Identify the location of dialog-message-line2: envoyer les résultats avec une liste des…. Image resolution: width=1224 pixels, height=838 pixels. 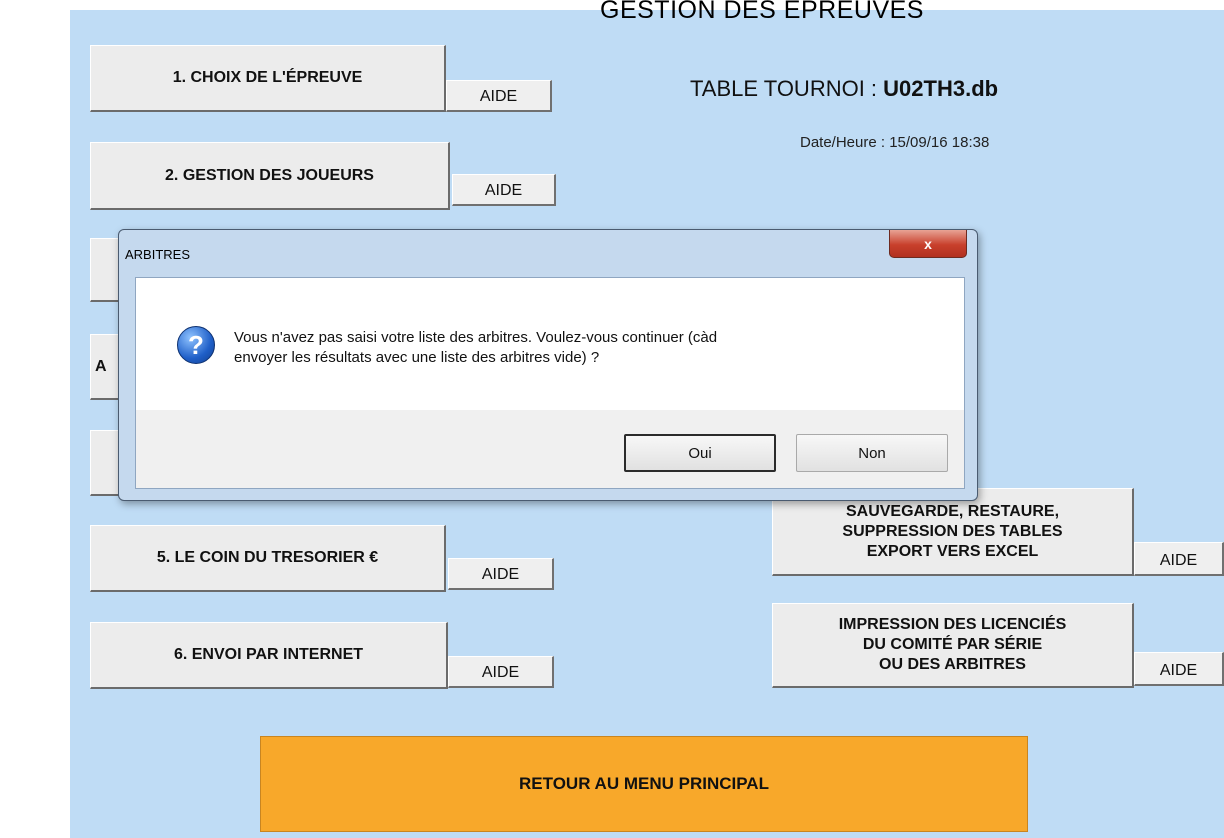
(417, 357).